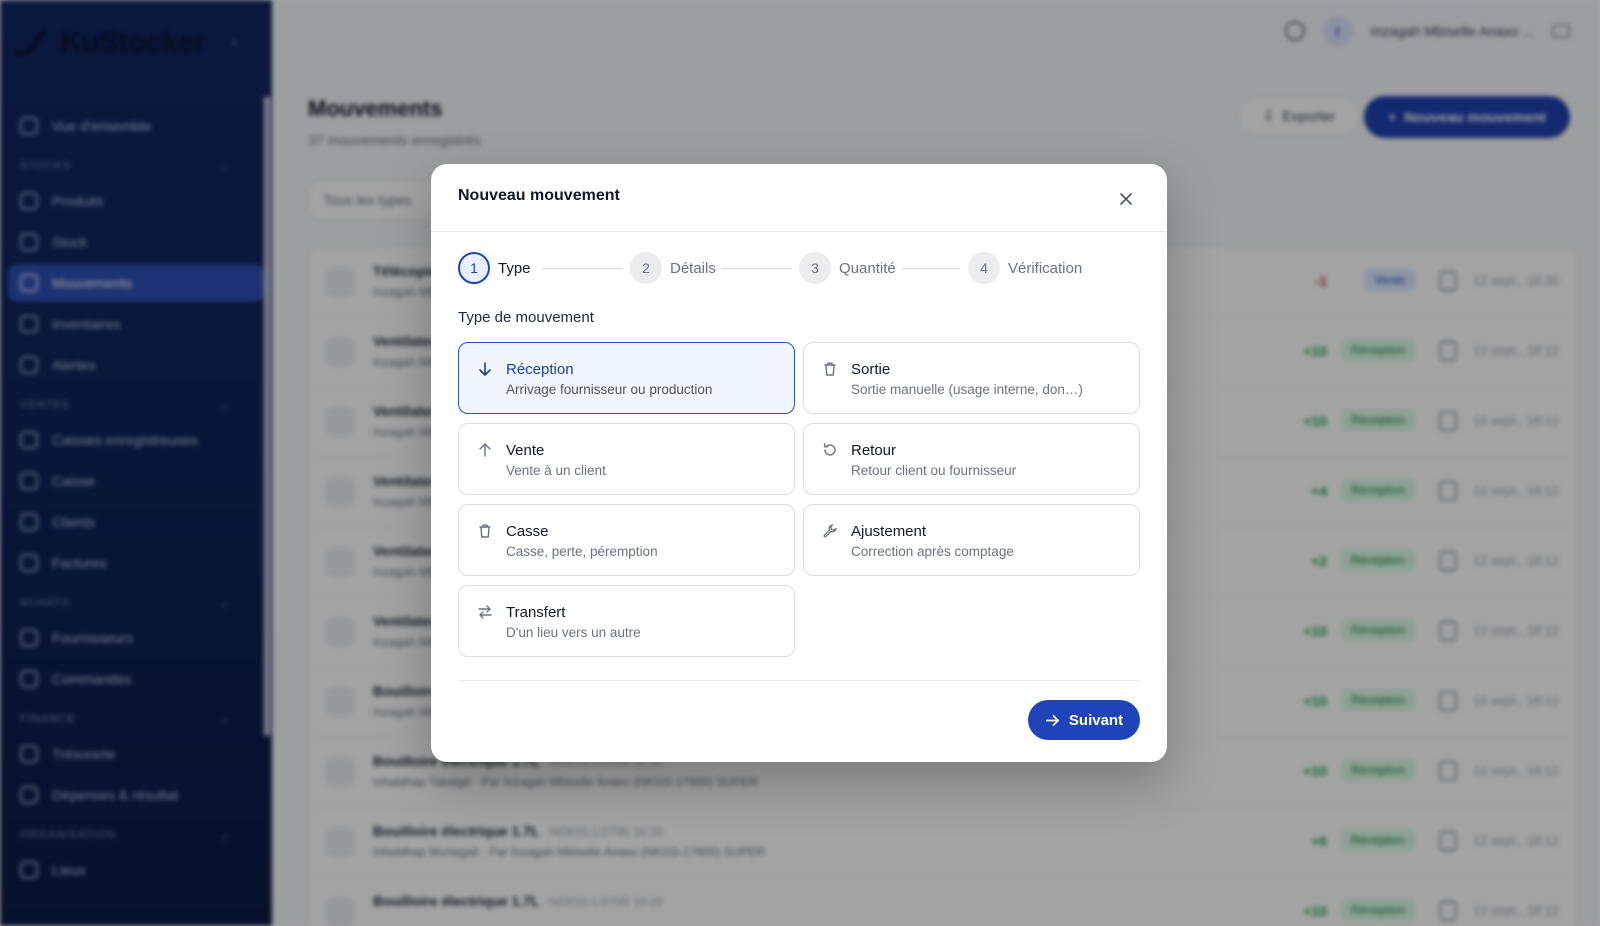 The width and height of the screenshot is (1600, 926). Describe the element at coordinates (536, 612) in the screenshot. I see `option-title: Transfert` at that location.